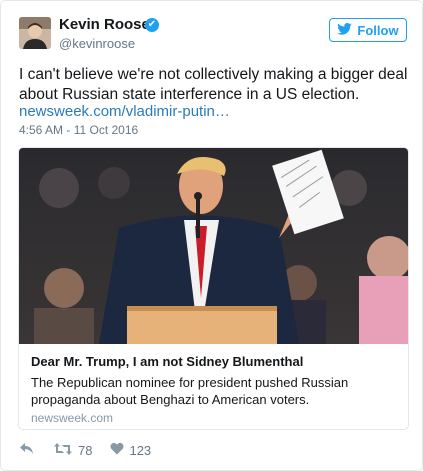 The width and height of the screenshot is (423, 471). I want to click on verified-badge-icon: ✔, so click(152, 25).